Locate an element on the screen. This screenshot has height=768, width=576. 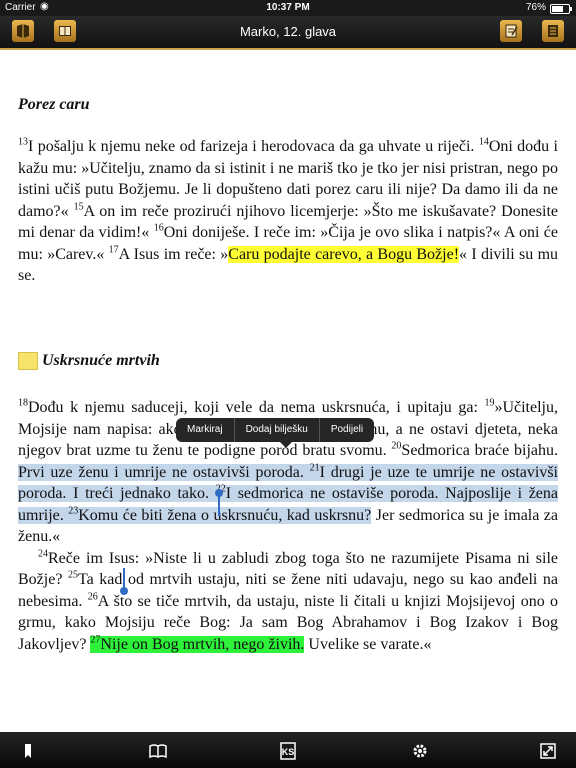
library-open-button is located at coordinates (158, 751).